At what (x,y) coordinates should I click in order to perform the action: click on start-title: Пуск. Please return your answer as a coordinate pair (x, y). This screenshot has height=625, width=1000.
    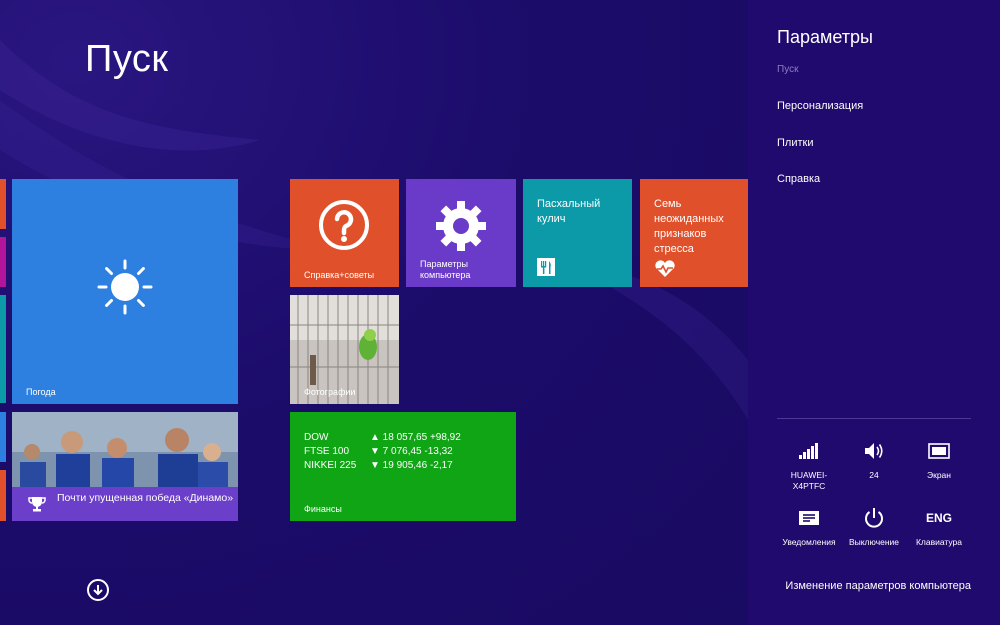
    Looking at the image, I should click on (127, 59).